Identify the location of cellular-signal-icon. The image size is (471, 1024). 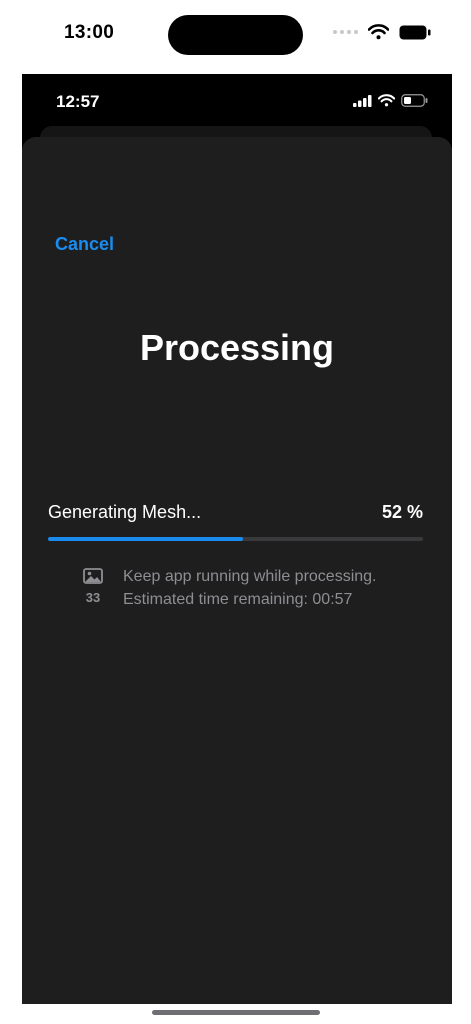
(362, 100).